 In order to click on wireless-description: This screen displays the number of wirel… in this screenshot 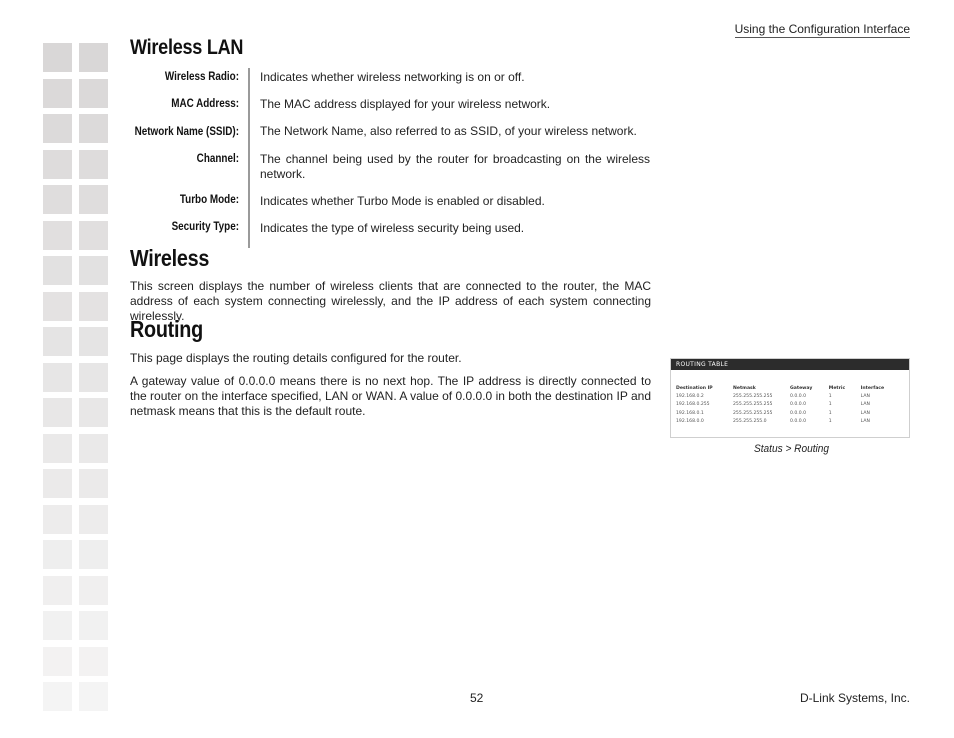, I will do `click(390, 301)`.